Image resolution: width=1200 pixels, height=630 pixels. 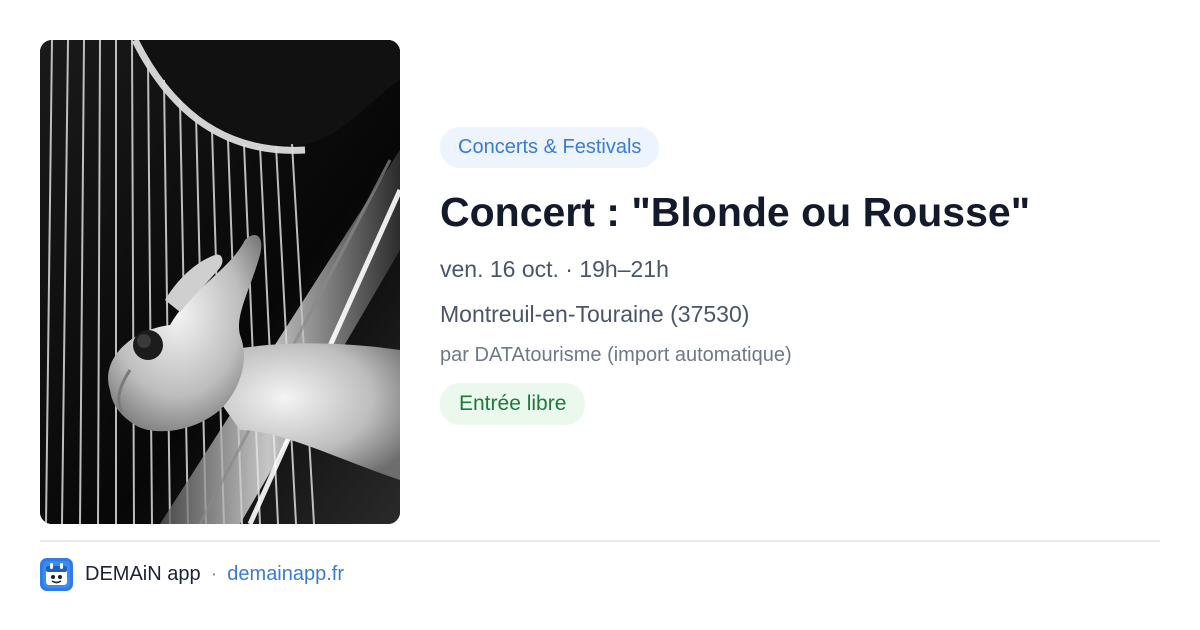 What do you see at coordinates (56, 574) in the screenshot?
I see `demain-app-logo-icon` at bounding box center [56, 574].